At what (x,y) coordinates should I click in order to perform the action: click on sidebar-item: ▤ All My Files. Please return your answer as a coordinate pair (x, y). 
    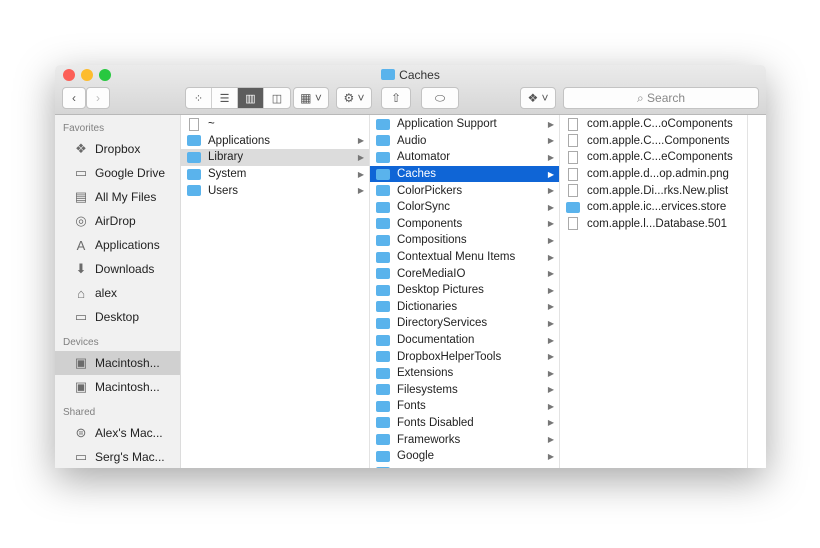
    Looking at the image, I should click on (117, 197).